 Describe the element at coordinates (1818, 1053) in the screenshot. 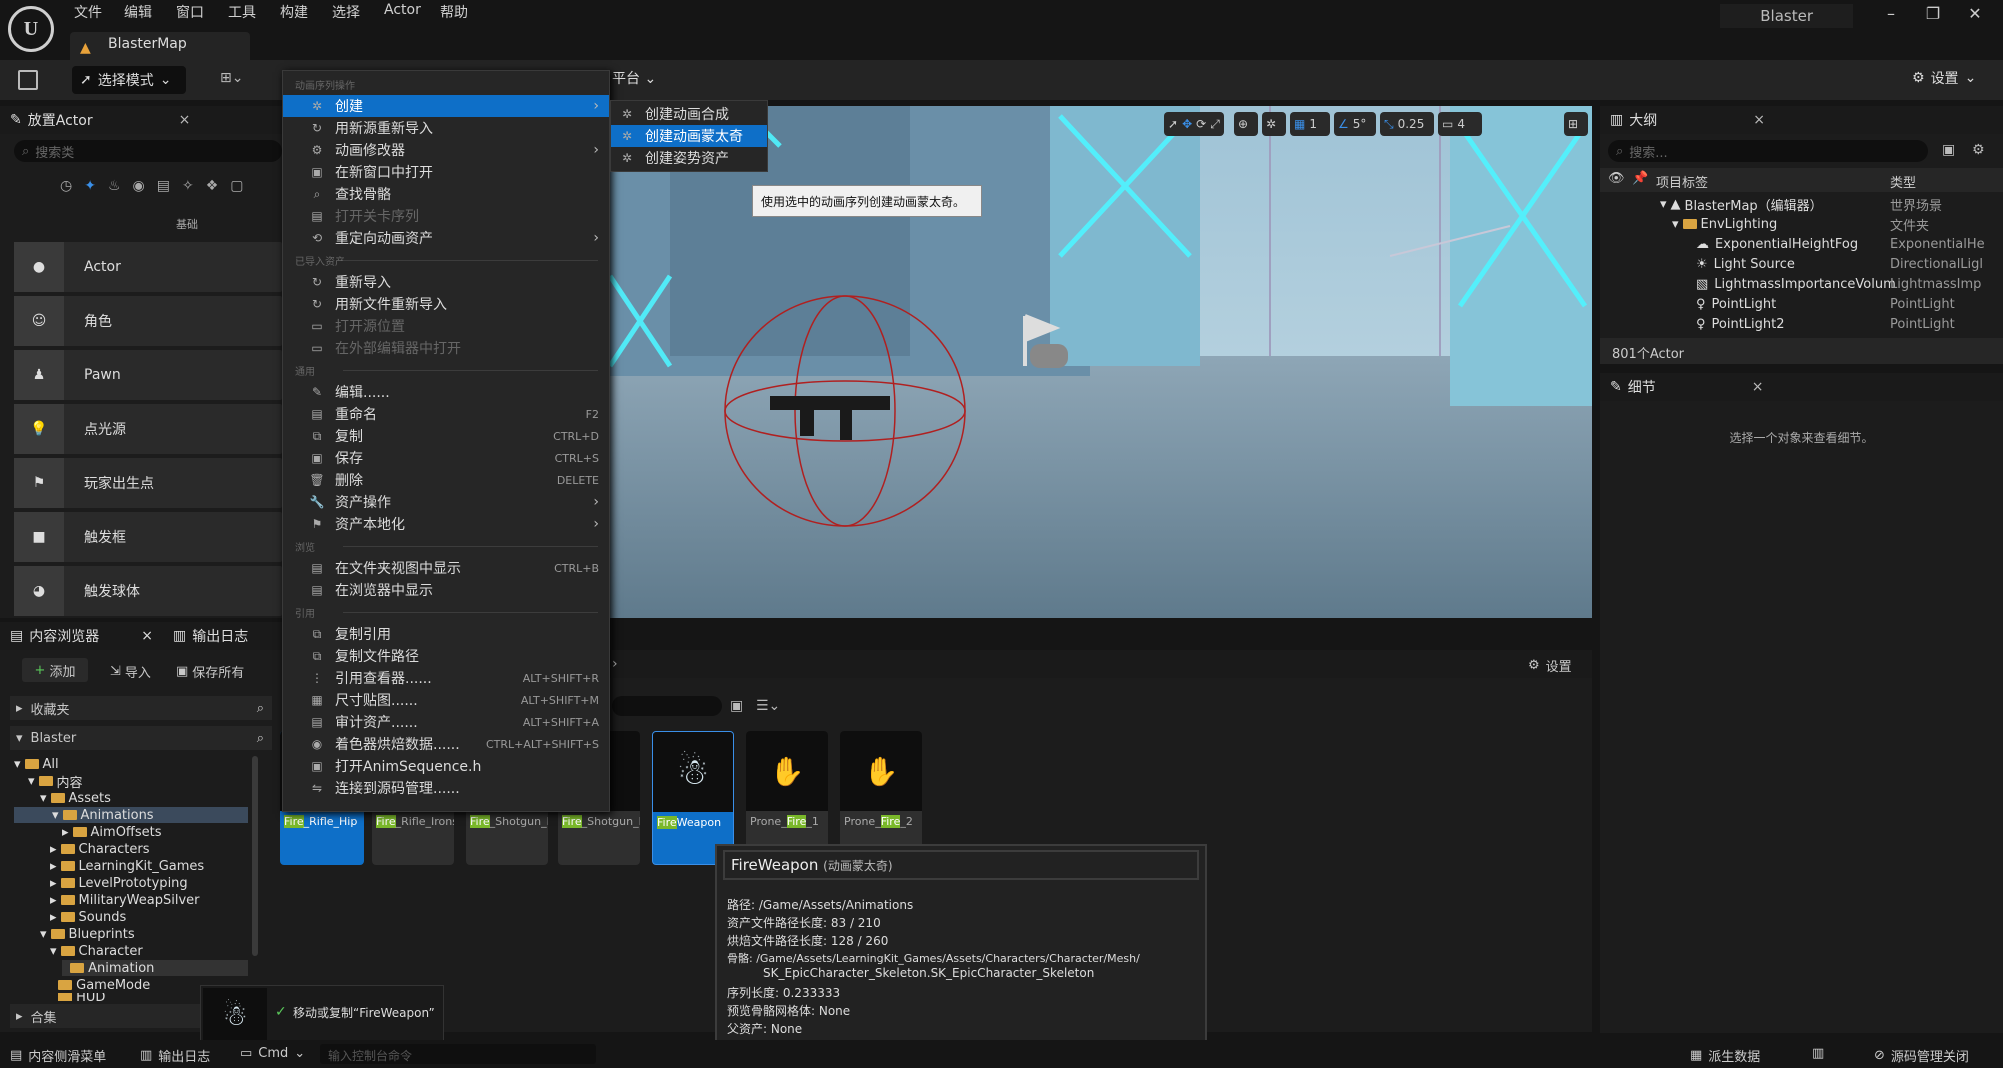

I see `notification-icon: ▥` at that location.